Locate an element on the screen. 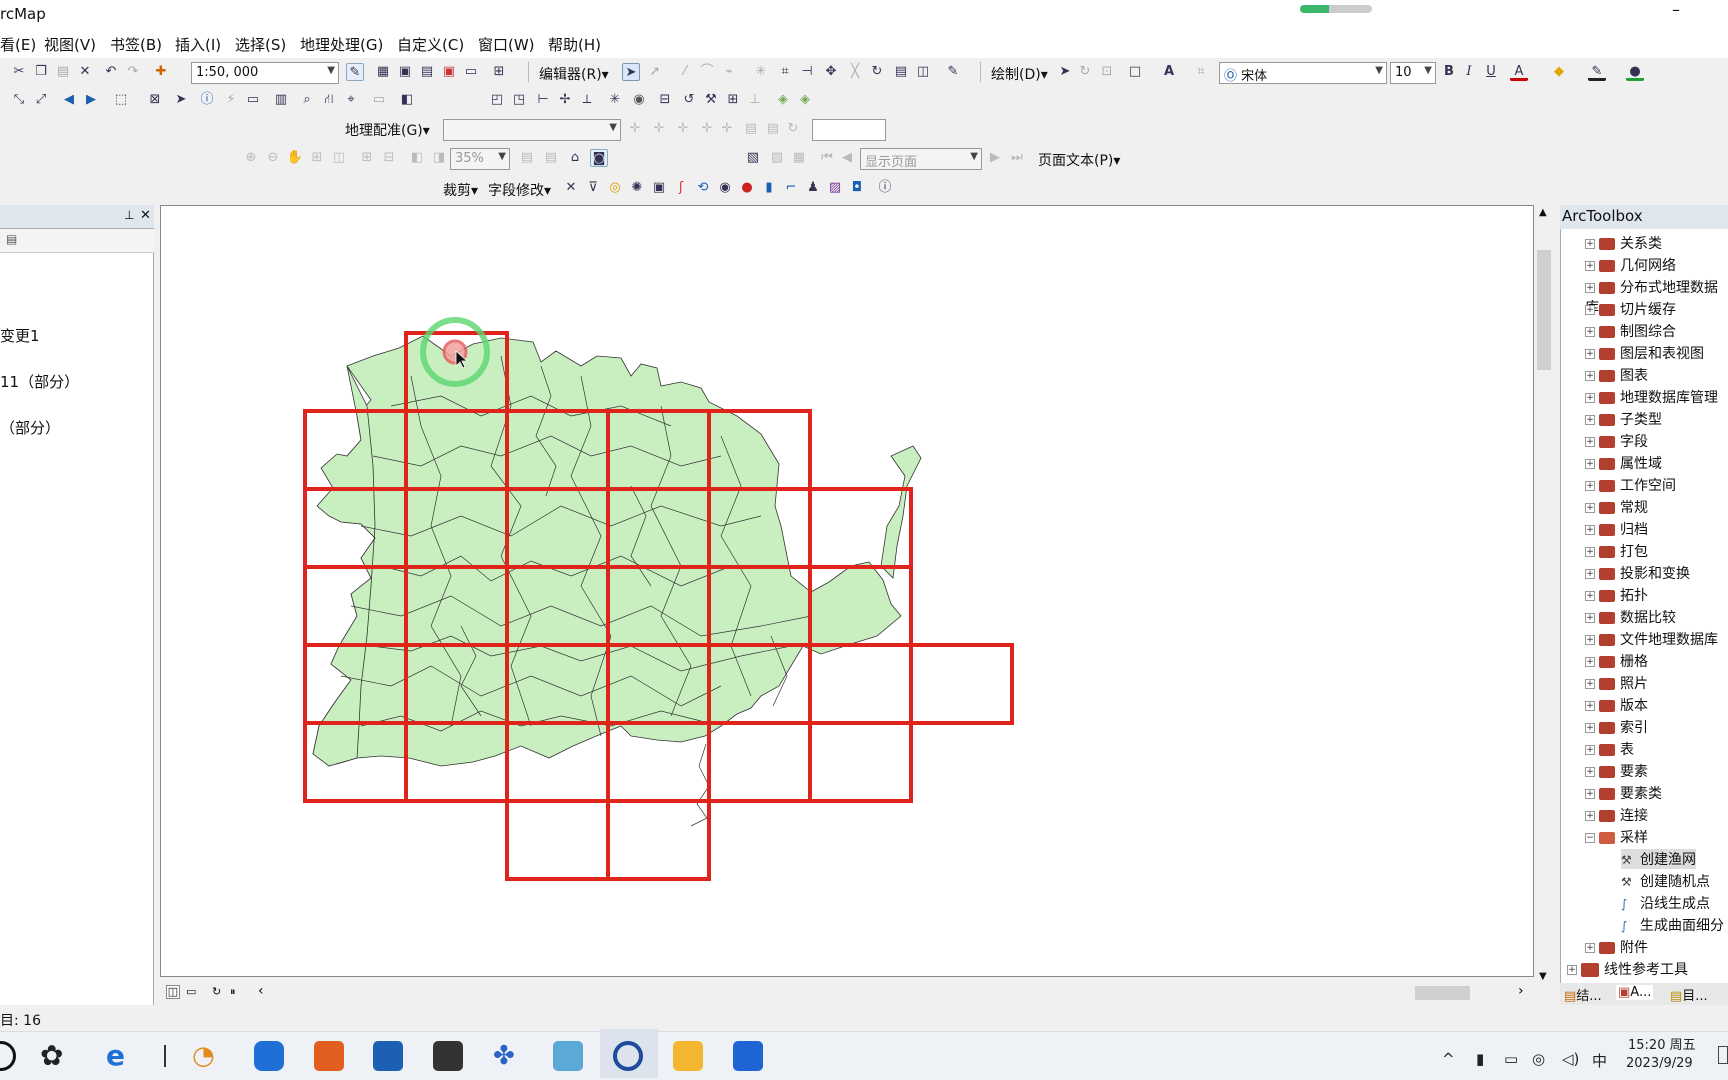 The height and width of the screenshot is (1080, 1728). toolset-geodatabase-admin: + 地理数据库管理 is located at coordinates (1651, 397).